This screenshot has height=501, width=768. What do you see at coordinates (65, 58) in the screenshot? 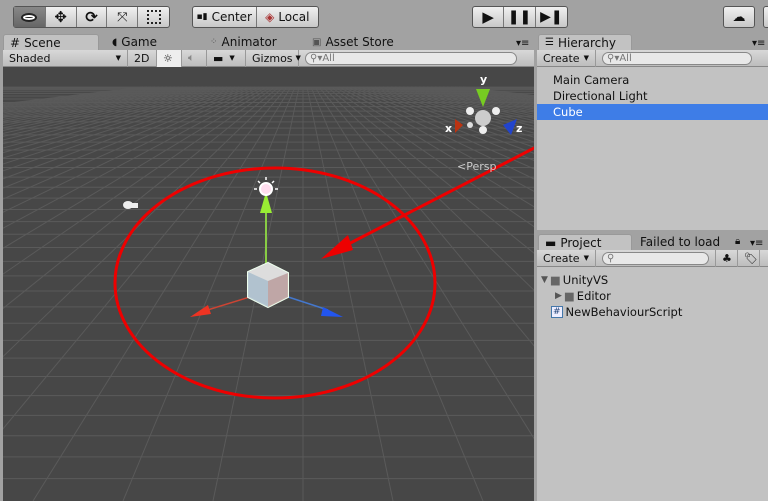
I see `shading-dropdown: Shaded ▼` at bounding box center [65, 58].